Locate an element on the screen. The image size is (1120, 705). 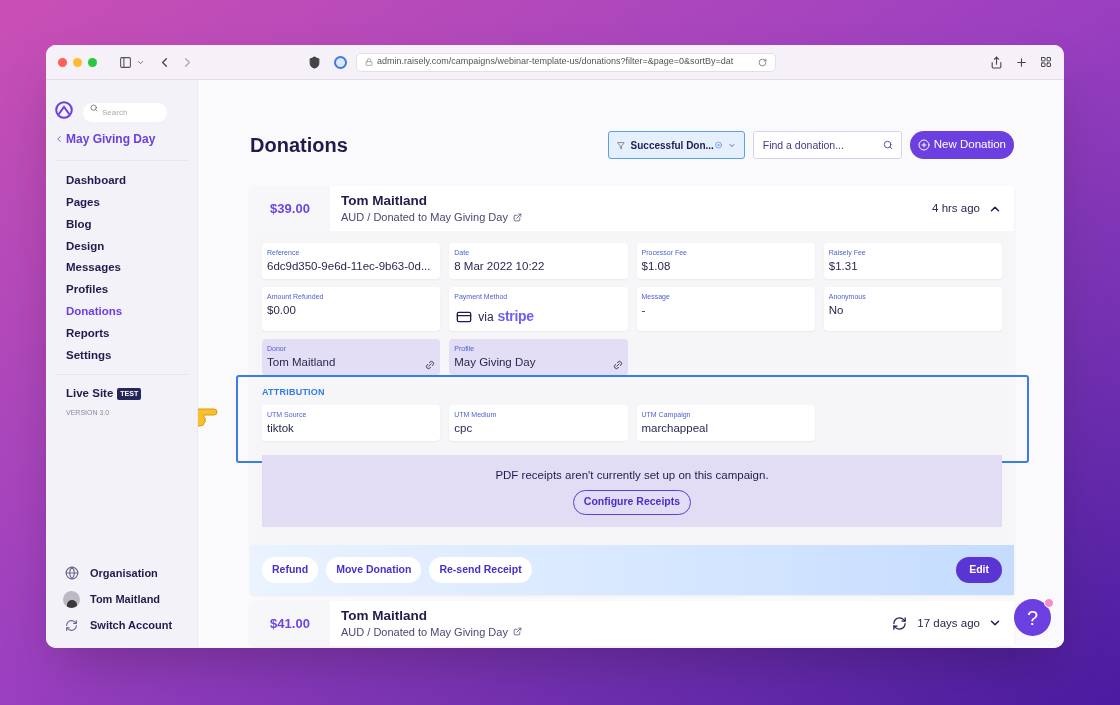
search-field: Search is located at coordinates (125, 112).